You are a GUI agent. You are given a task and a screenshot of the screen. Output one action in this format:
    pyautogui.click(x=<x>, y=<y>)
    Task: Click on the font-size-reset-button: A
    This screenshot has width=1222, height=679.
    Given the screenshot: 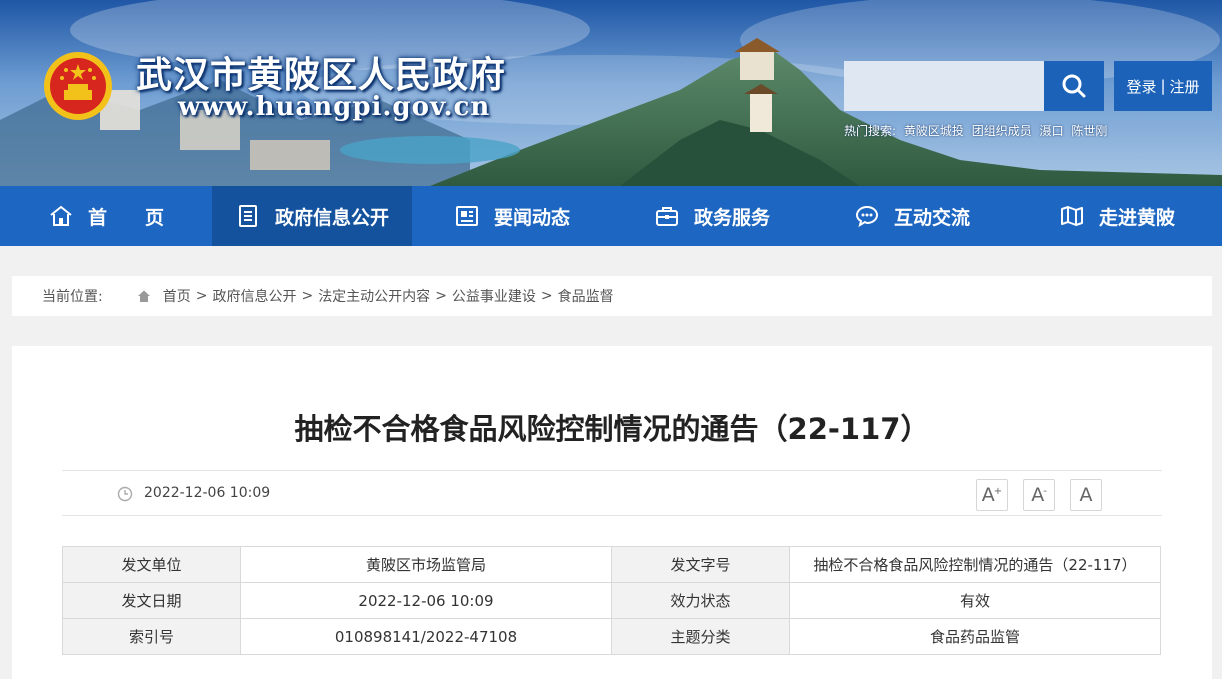 What is the action you would take?
    pyautogui.click(x=1086, y=495)
    